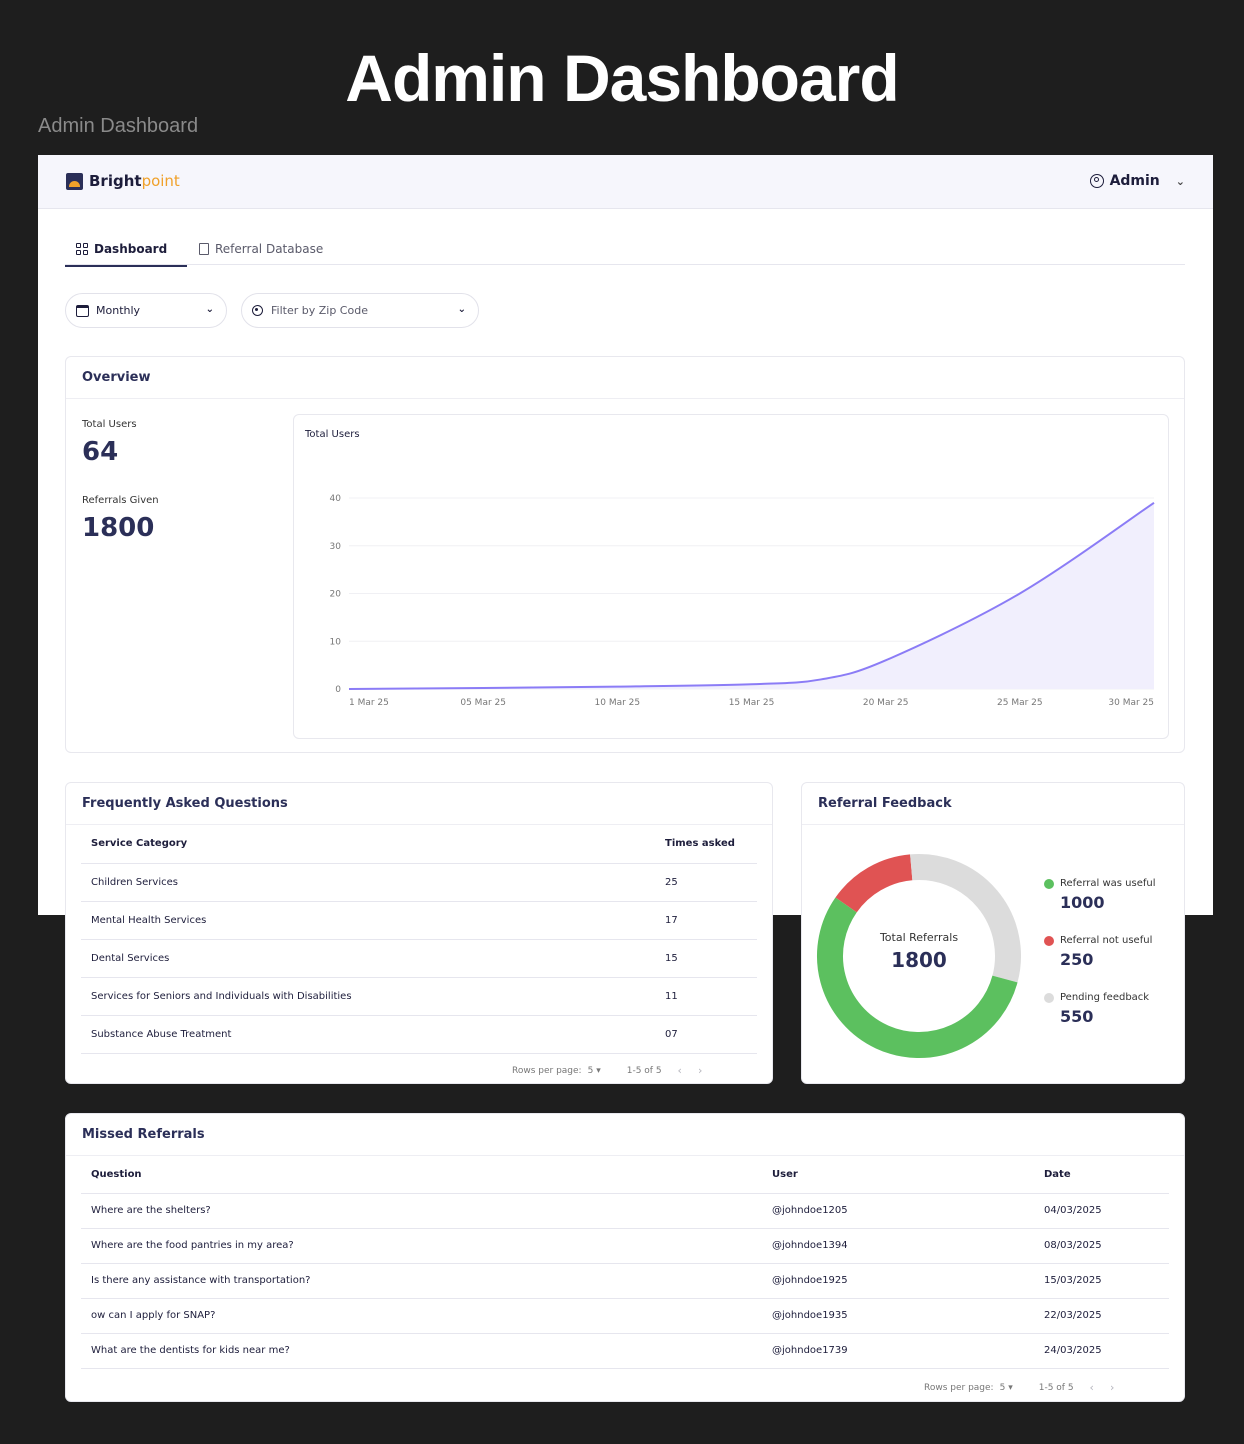 The image size is (1244, 1444). I want to click on y-tick-label: 0, so click(338, 690).